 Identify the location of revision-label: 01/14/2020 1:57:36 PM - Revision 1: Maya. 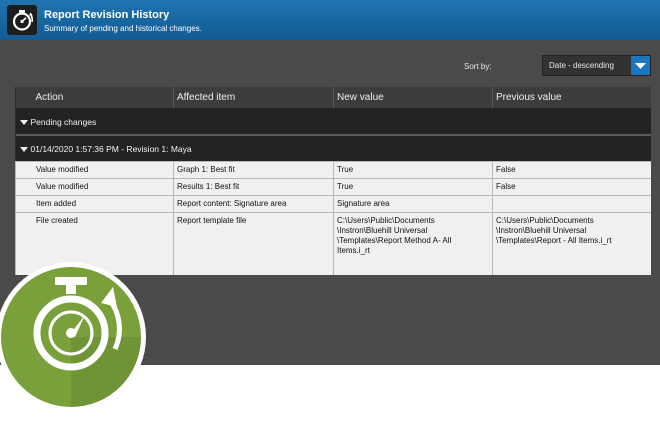
(111, 148).